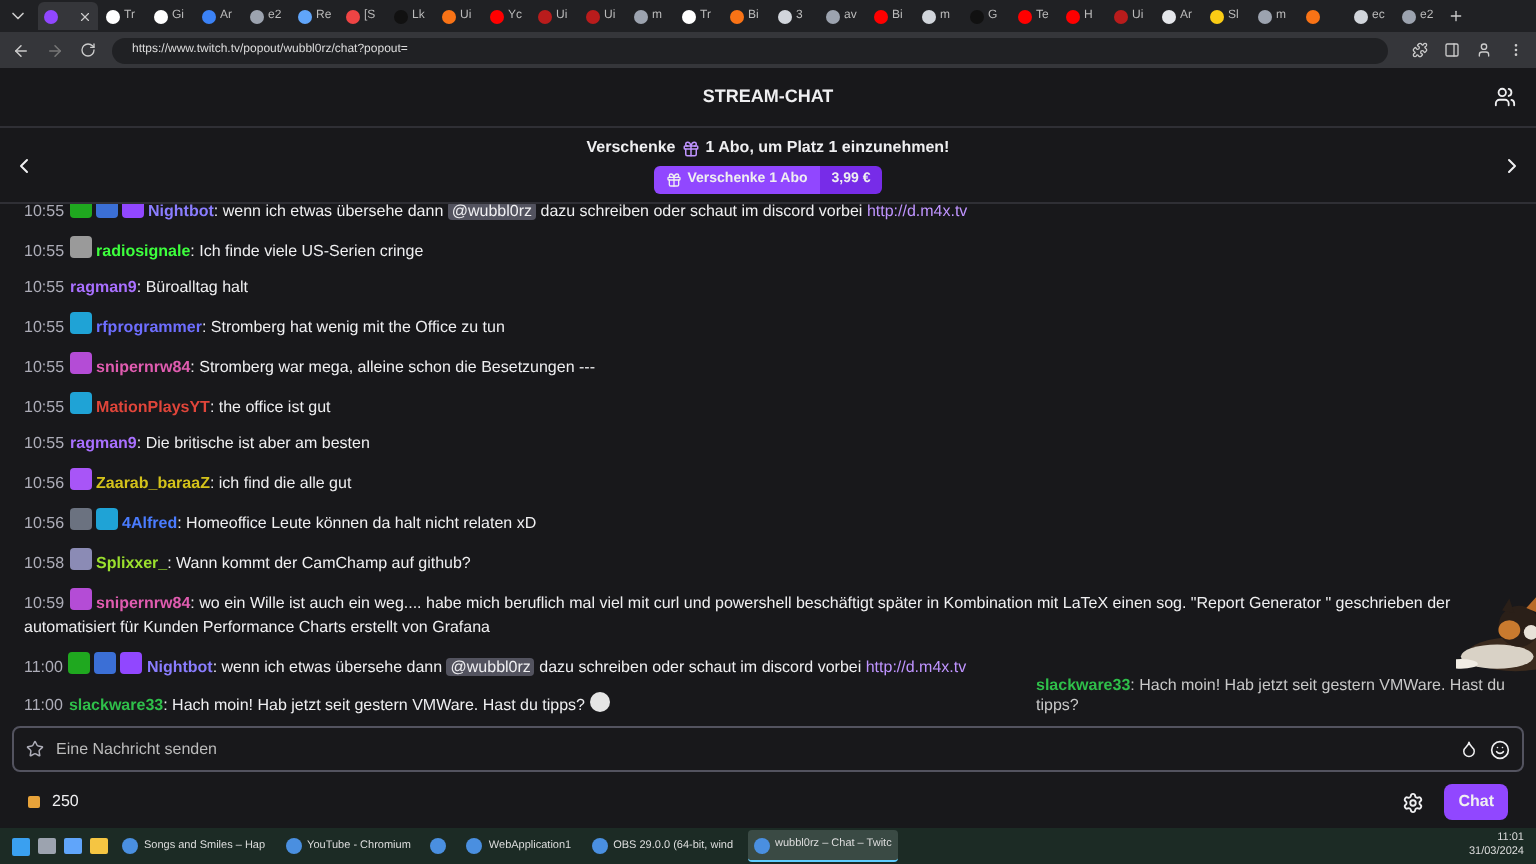 The width and height of the screenshot is (1536, 864). I want to click on message-text: : Wann kommt der CamChamp auf github?, so click(319, 563).